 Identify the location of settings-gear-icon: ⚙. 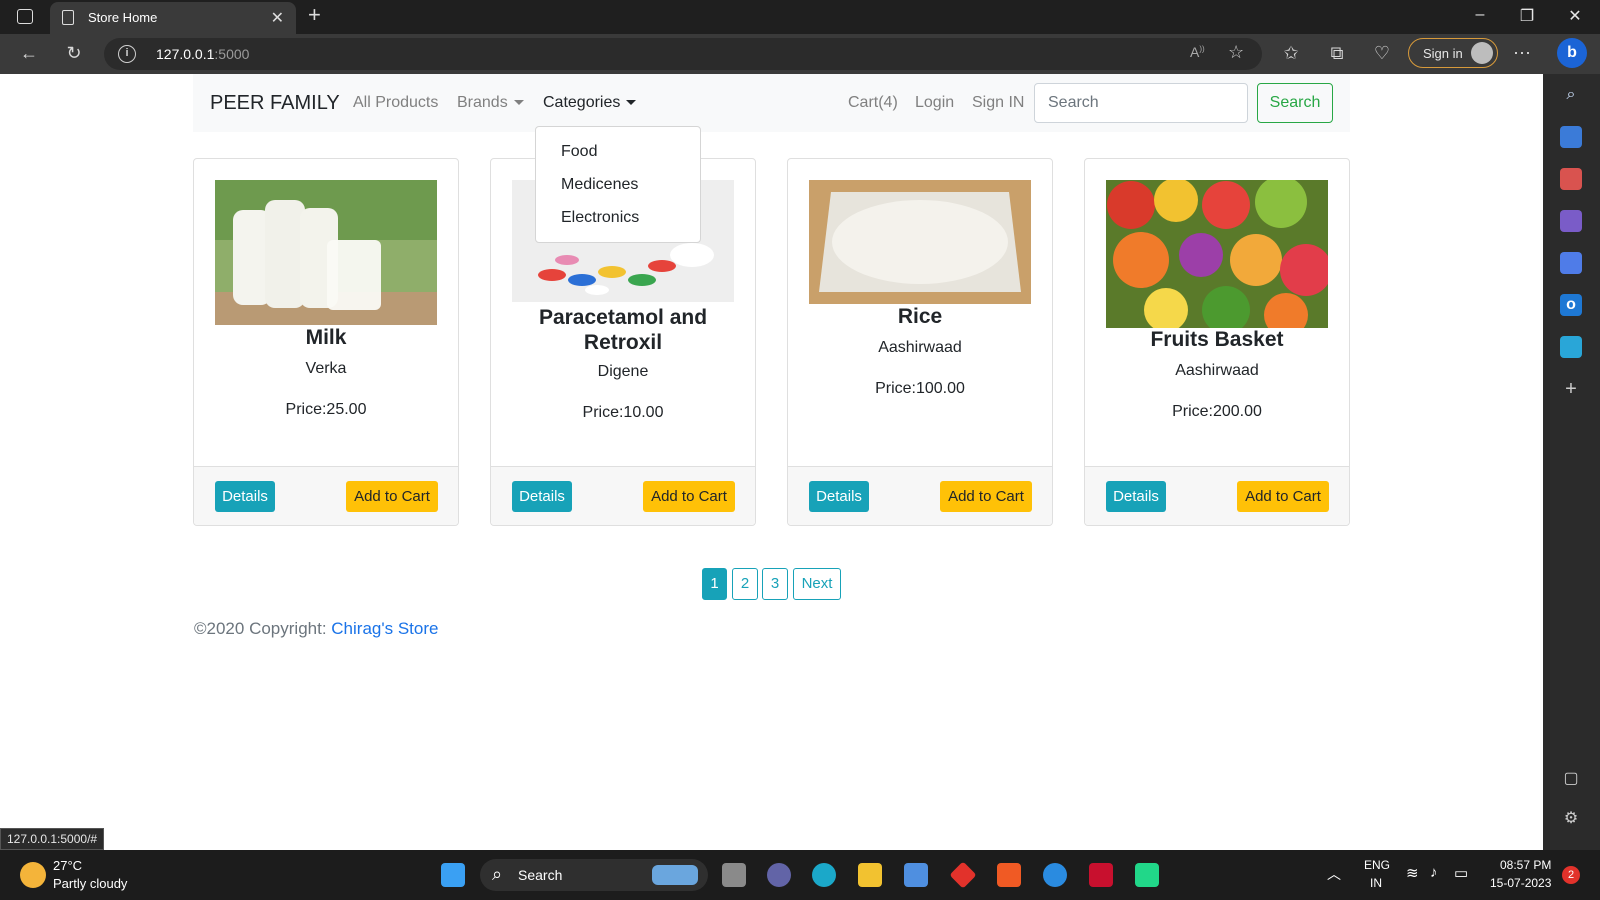
(1571, 819).